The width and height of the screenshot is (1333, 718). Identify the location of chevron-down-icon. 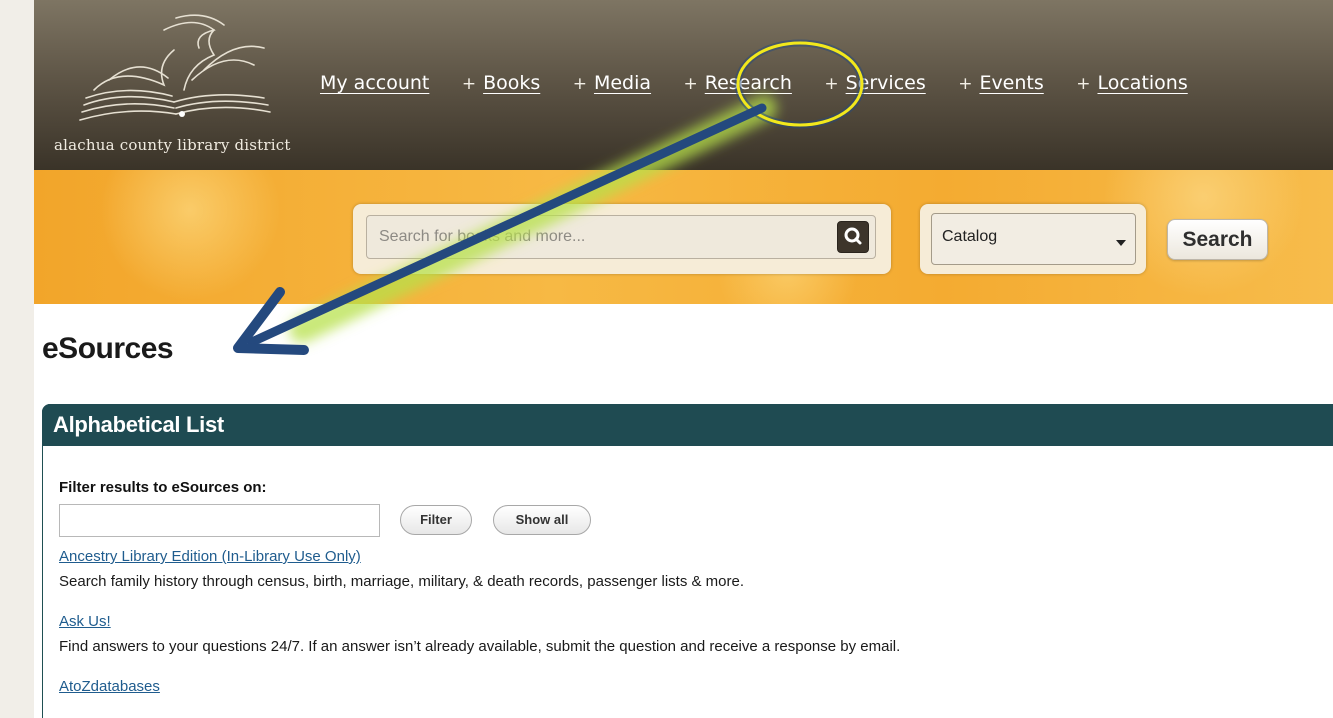
(1121, 243).